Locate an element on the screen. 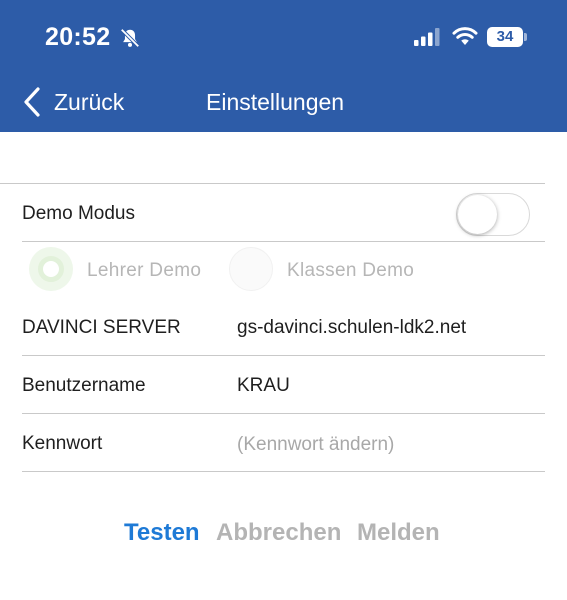 Image resolution: width=567 pixels, height=600 pixels. bell-slash-icon is located at coordinates (130, 38).